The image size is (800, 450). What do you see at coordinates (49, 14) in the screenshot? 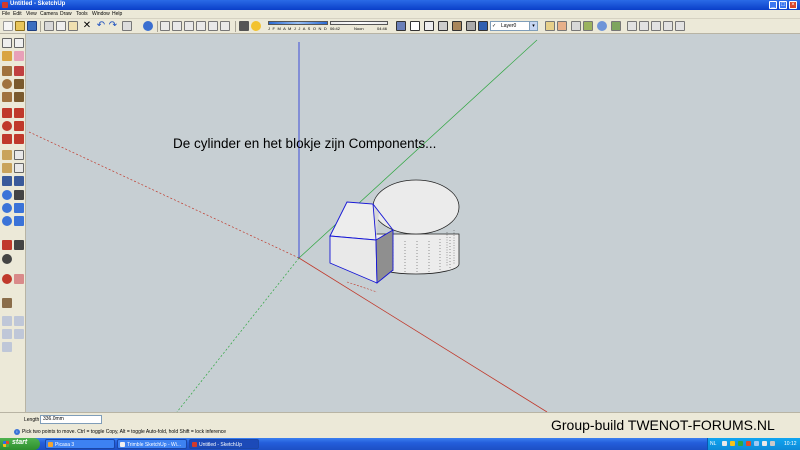
I see `menu-camera: Camera` at bounding box center [49, 14].